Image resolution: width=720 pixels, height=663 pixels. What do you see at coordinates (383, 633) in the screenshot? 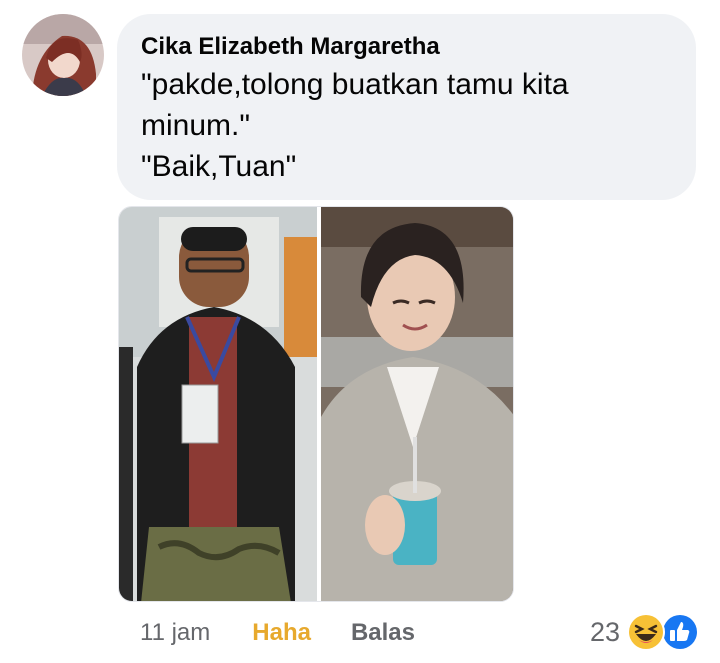
I see `reply-button: Balas` at bounding box center [383, 633].